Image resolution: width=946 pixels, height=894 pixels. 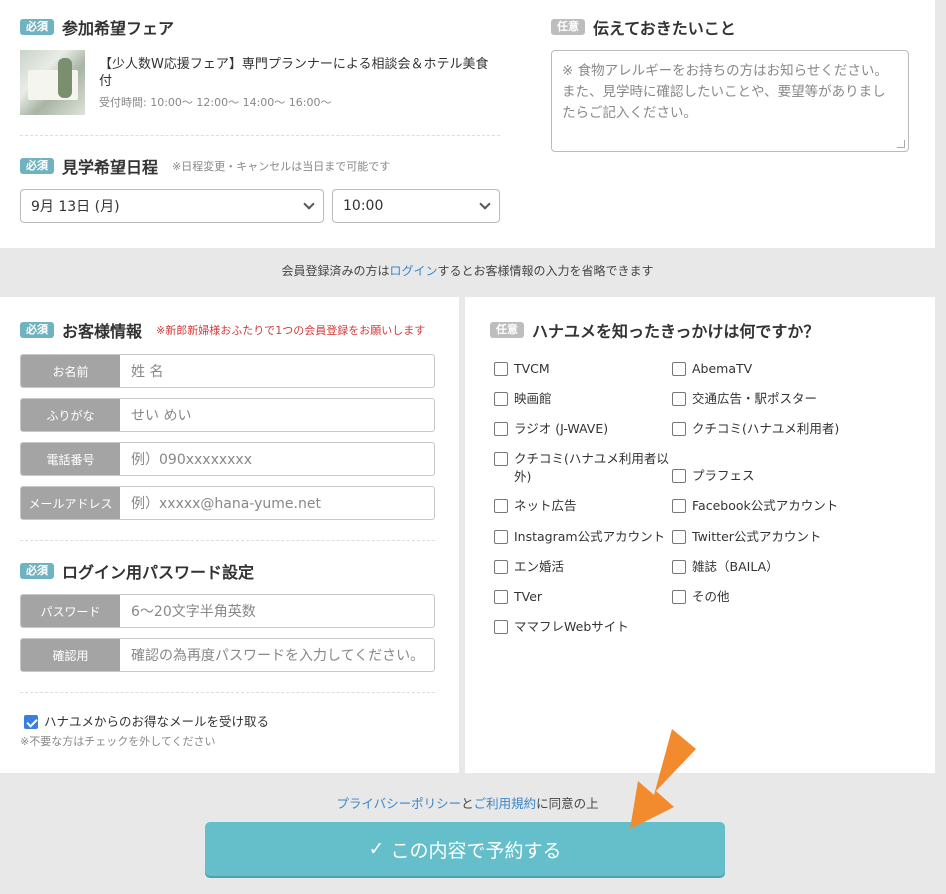 I want to click on password-title: ログイン用パスワード設定, so click(x=158, y=572).